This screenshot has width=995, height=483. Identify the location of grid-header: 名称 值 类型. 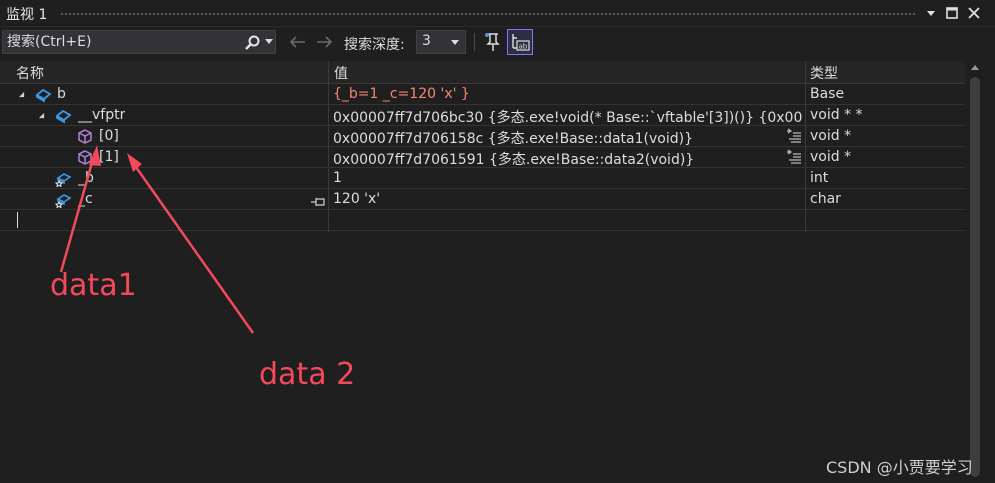
(482, 72).